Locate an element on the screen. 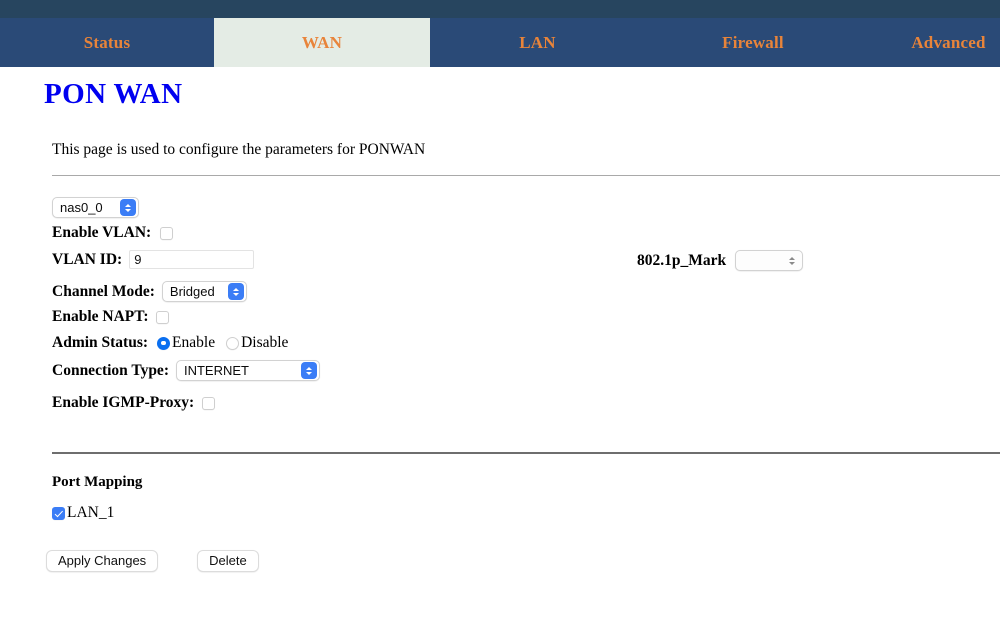 This screenshot has width=1000, height=635. connection-type-select: INTERNET is located at coordinates (247, 370).